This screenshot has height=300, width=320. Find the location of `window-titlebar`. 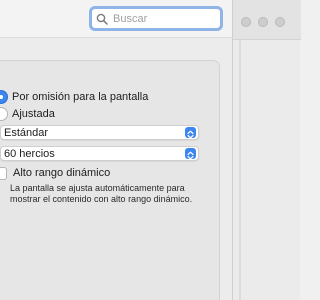

window-titlebar is located at coordinates (267, 20).